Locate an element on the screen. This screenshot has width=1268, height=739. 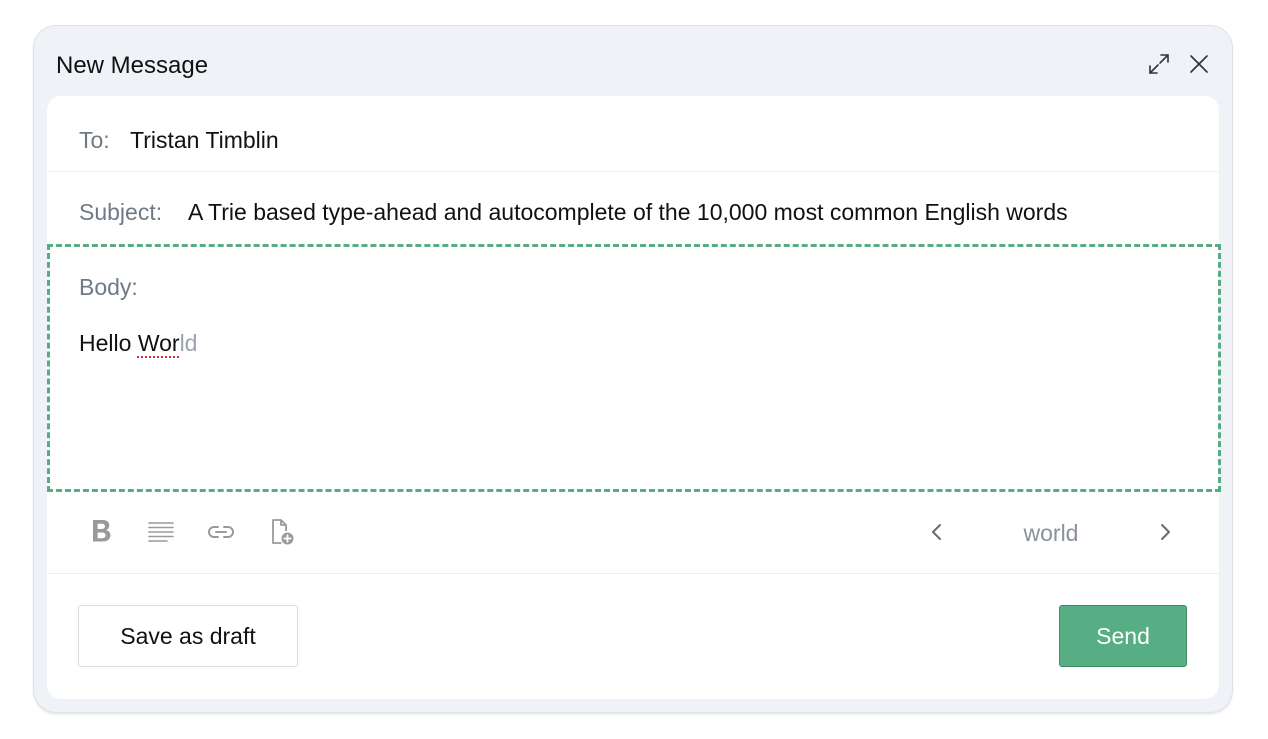
align-justify-icon is located at coordinates (161, 532).